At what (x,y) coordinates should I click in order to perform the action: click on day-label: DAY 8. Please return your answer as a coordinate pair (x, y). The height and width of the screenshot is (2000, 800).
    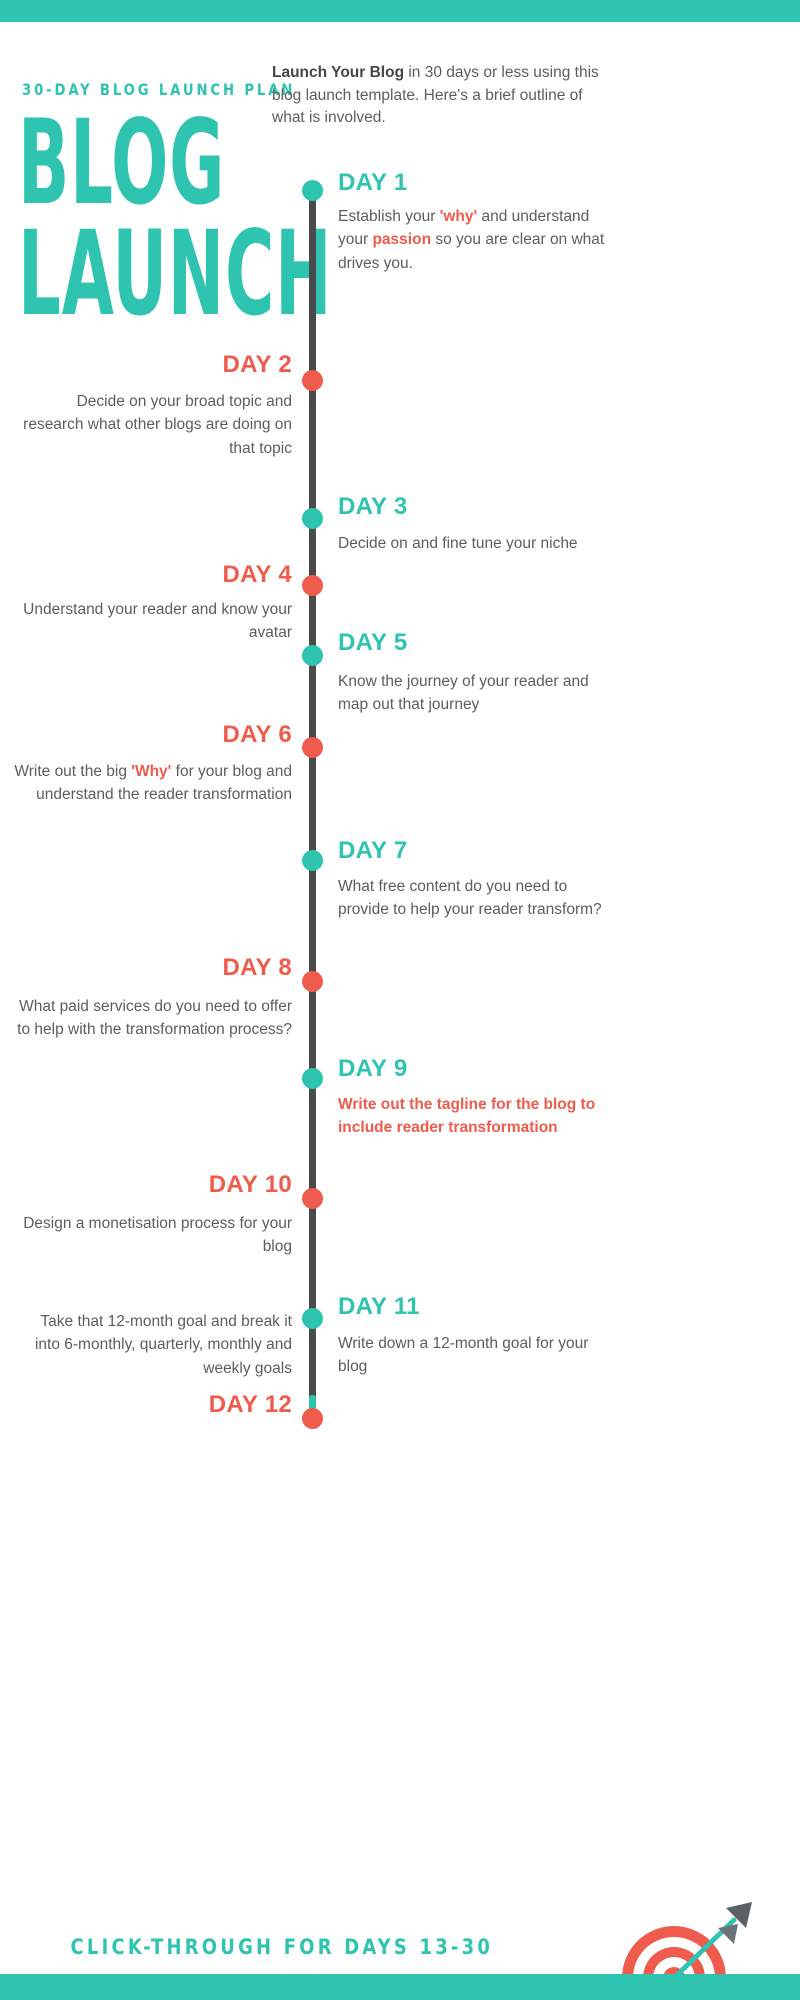
    Looking at the image, I should click on (257, 967).